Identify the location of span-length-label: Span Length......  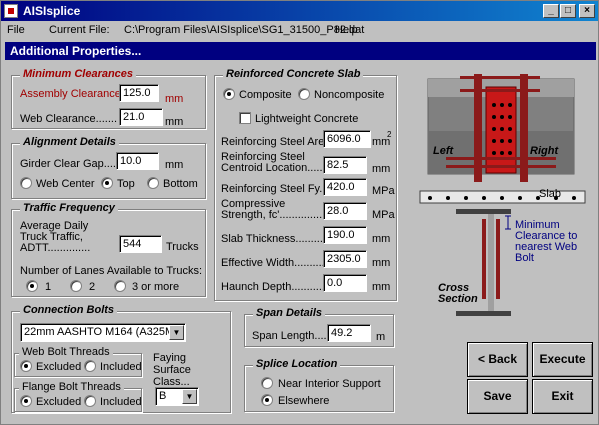
(291, 336).